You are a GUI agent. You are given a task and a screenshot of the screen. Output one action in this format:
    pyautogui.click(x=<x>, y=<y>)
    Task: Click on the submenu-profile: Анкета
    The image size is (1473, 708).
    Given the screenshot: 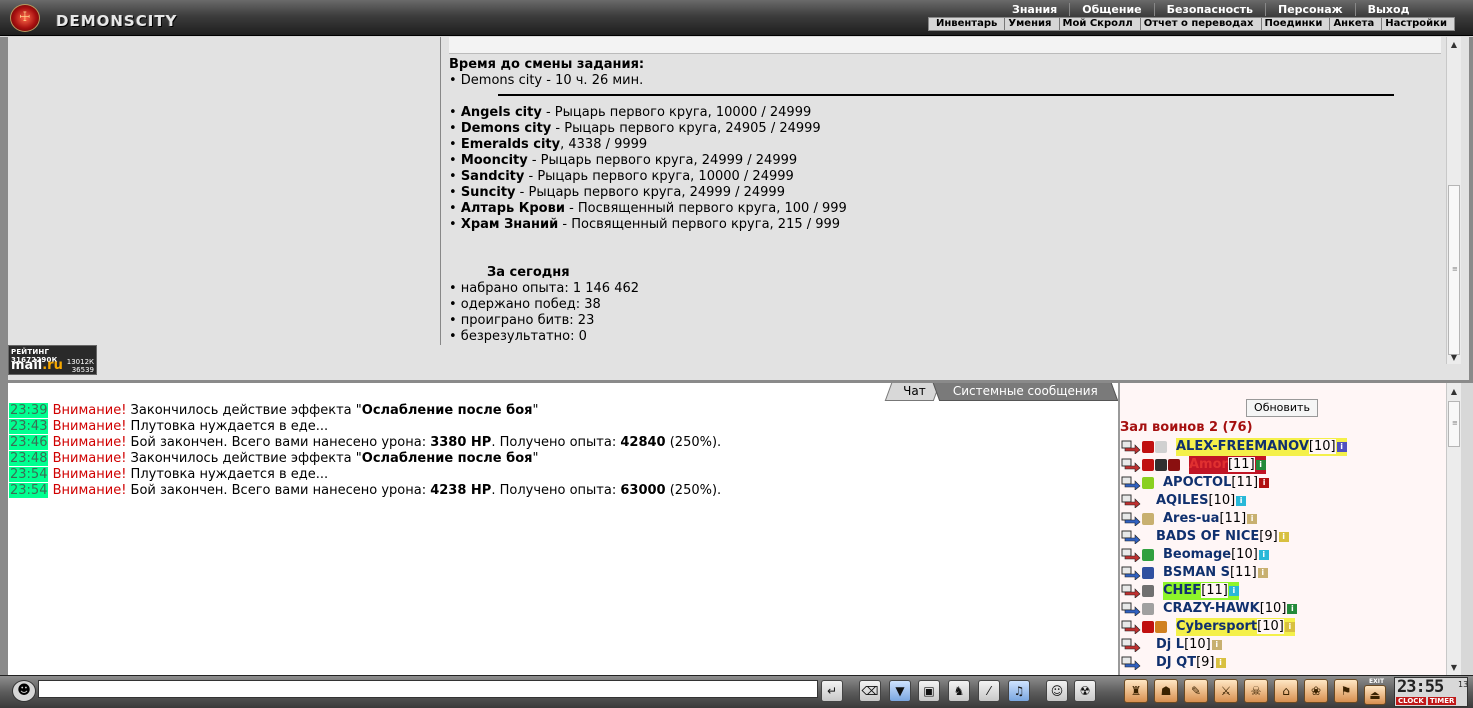 What is the action you would take?
    pyautogui.click(x=1353, y=24)
    